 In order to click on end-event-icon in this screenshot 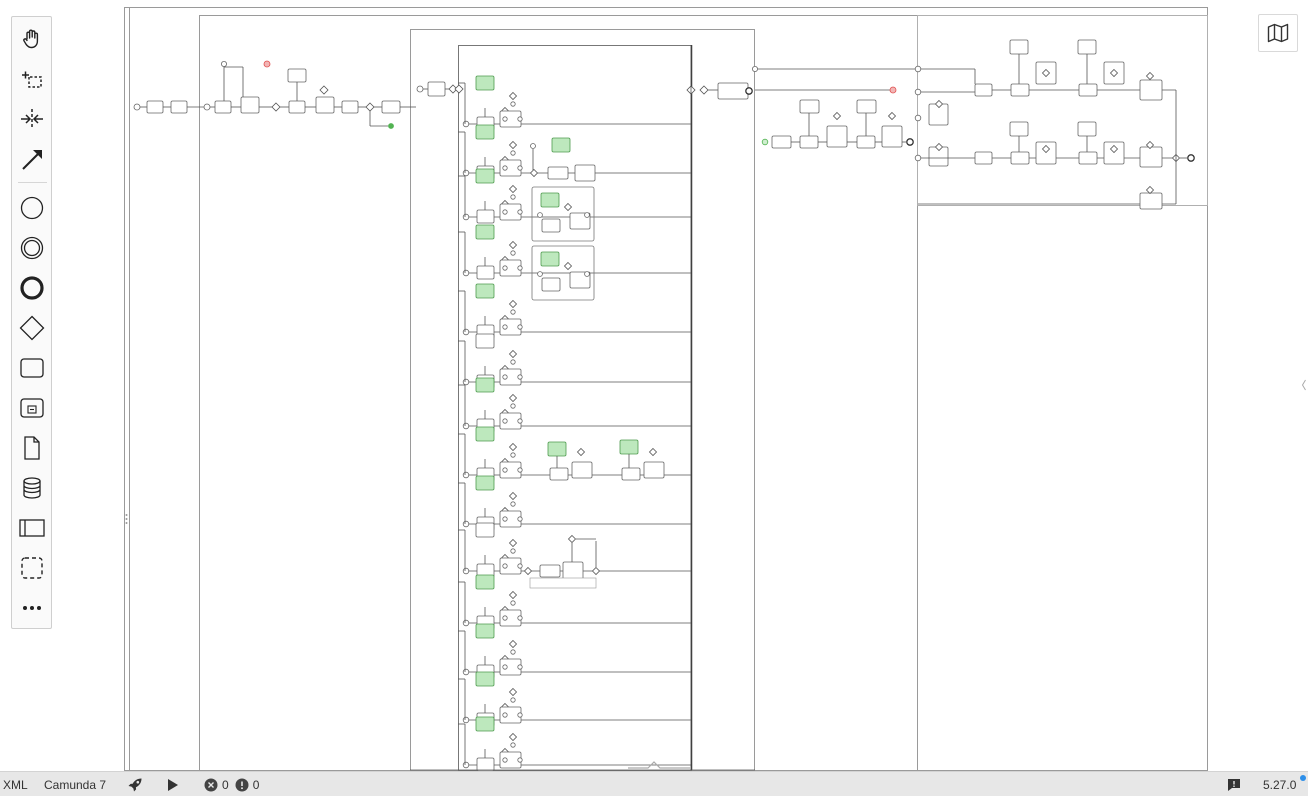, I will do `click(32, 288)`.